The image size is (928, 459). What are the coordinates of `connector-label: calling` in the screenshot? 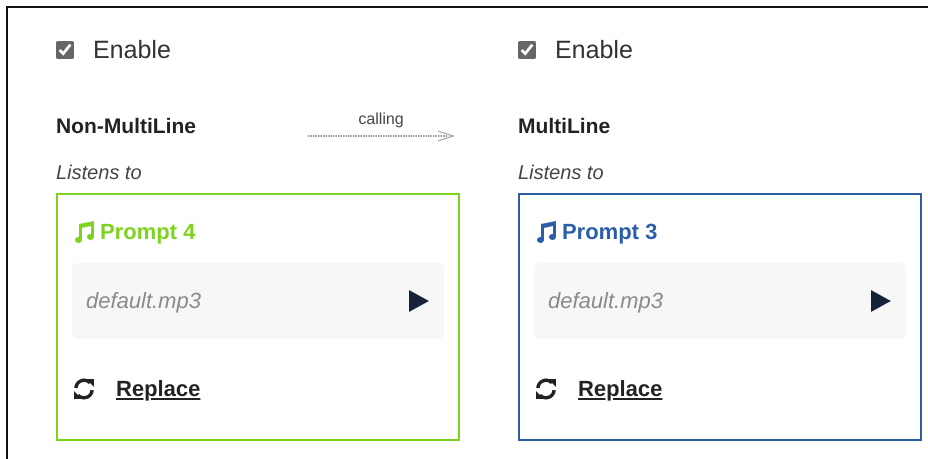 It's located at (381, 120).